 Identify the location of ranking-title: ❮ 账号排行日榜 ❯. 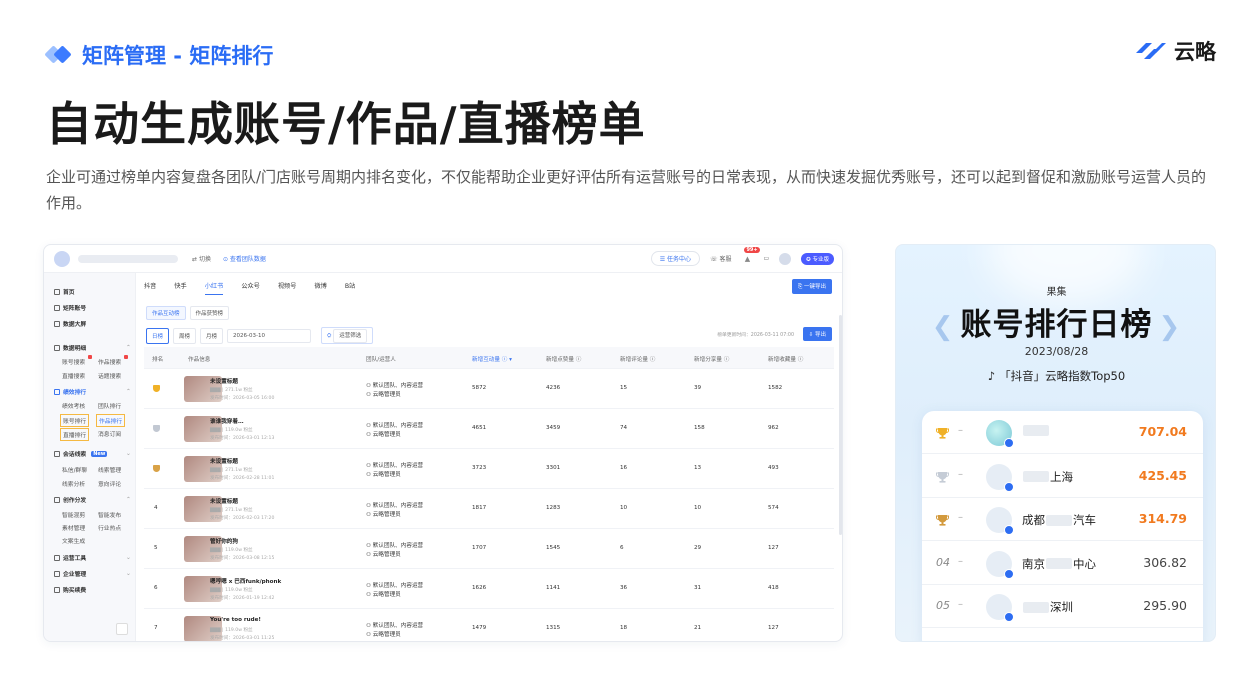
(1055, 321).